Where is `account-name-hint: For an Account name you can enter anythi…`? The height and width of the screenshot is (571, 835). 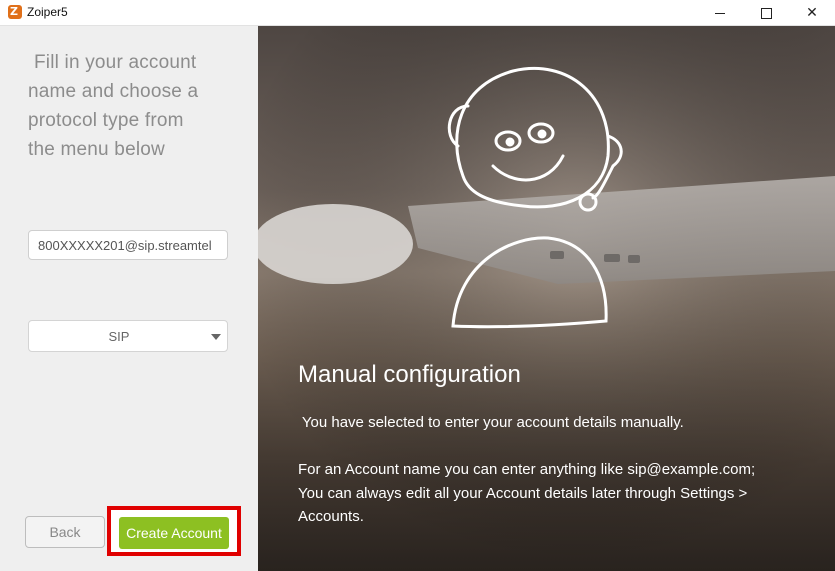 account-name-hint: For an Account name you can enter anythi… is located at coordinates (527, 493).